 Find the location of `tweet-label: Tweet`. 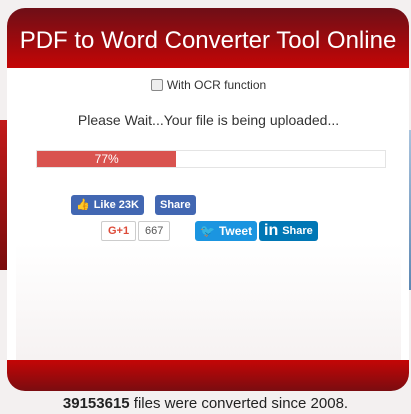

tweet-label: Tweet is located at coordinates (235, 231).